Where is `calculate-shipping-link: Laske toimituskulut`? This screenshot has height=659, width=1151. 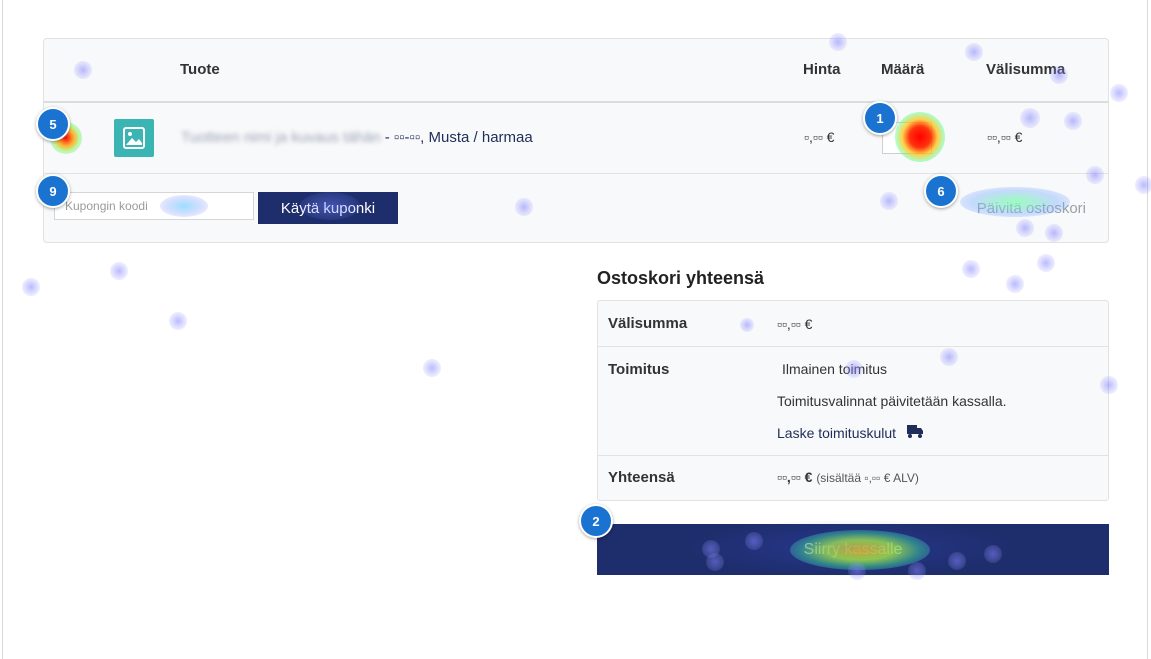
calculate-shipping-link: Laske toimituskulut is located at coordinates (850, 432).